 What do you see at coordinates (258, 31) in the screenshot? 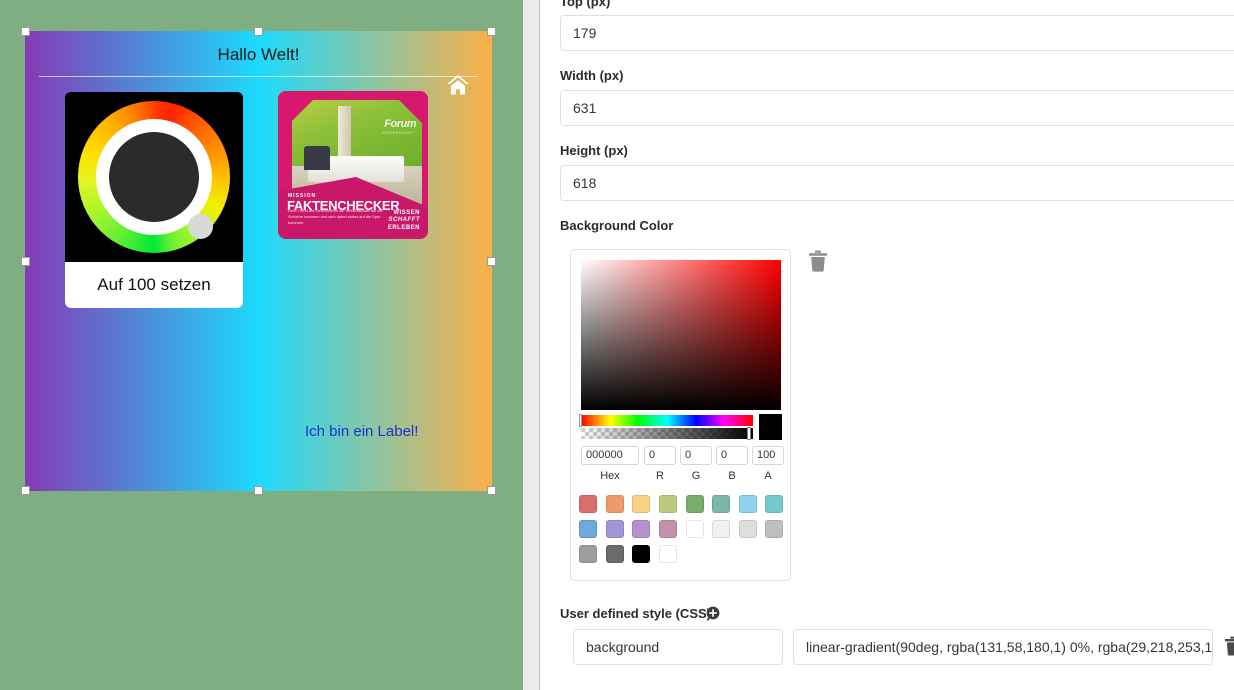
I see `selection-handle-top-center` at bounding box center [258, 31].